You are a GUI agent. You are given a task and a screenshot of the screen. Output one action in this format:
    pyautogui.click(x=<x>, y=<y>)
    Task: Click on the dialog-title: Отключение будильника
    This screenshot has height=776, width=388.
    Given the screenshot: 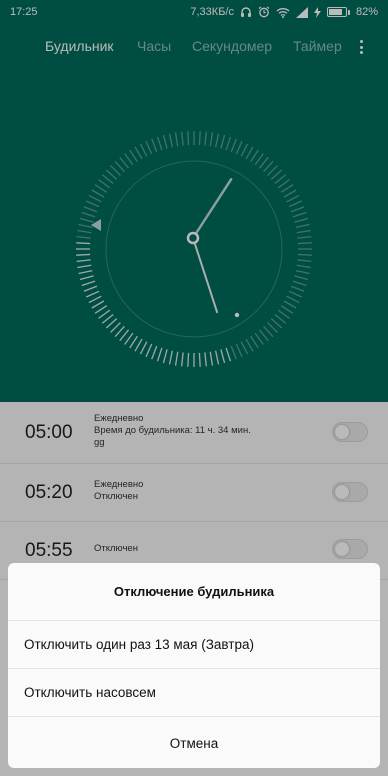 What is the action you would take?
    pyautogui.click(x=194, y=592)
    